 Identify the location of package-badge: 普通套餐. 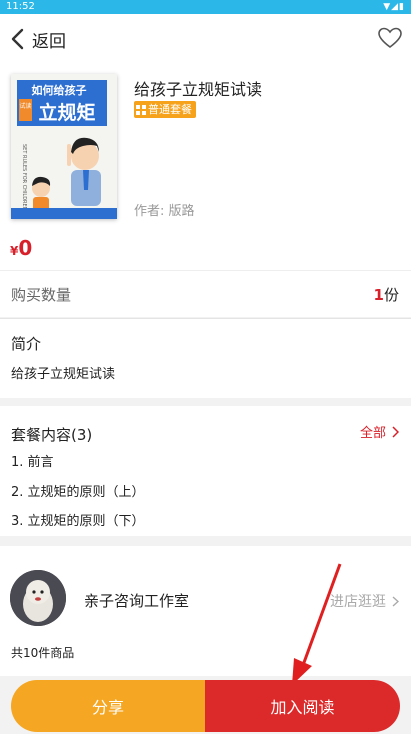
(165, 109).